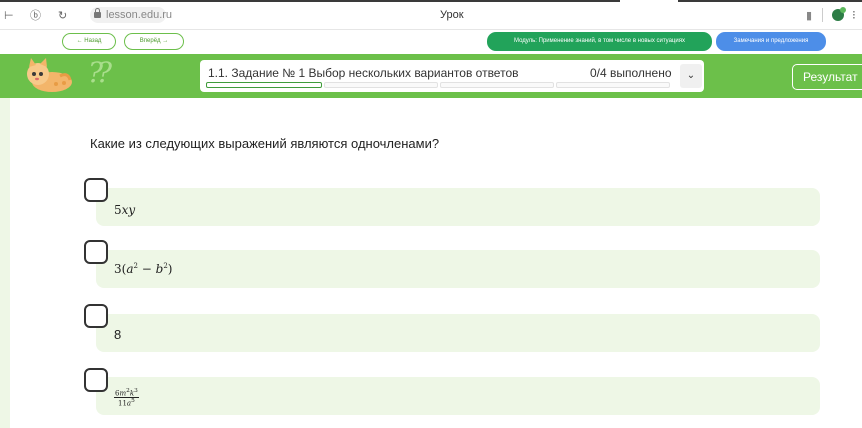 The width and height of the screenshot is (862, 428). Describe the element at coordinates (839, 14) in the screenshot. I see `extension-icon` at that location.